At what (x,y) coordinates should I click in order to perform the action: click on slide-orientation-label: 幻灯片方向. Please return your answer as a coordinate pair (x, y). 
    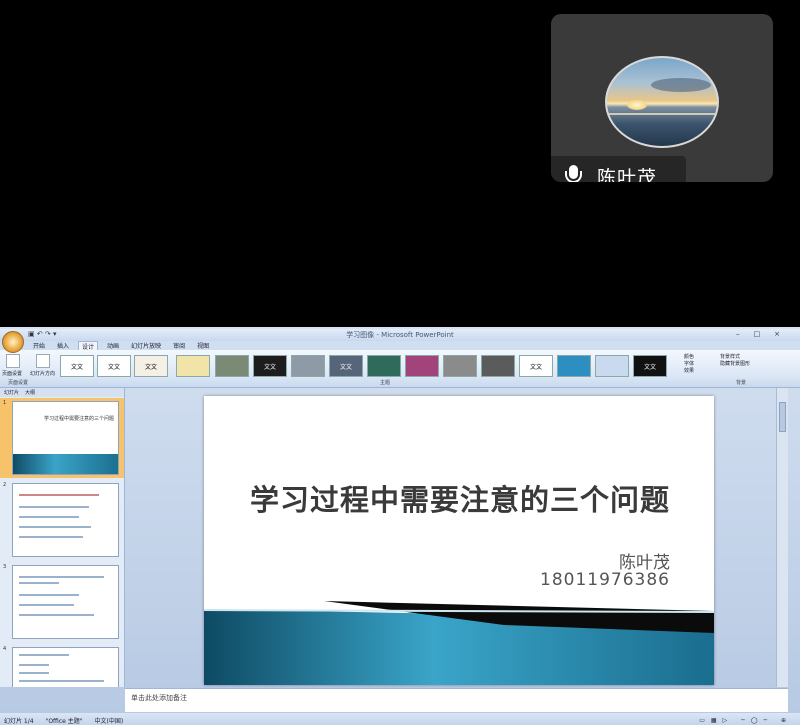
    Looking at the image, I should click on (43, 374).